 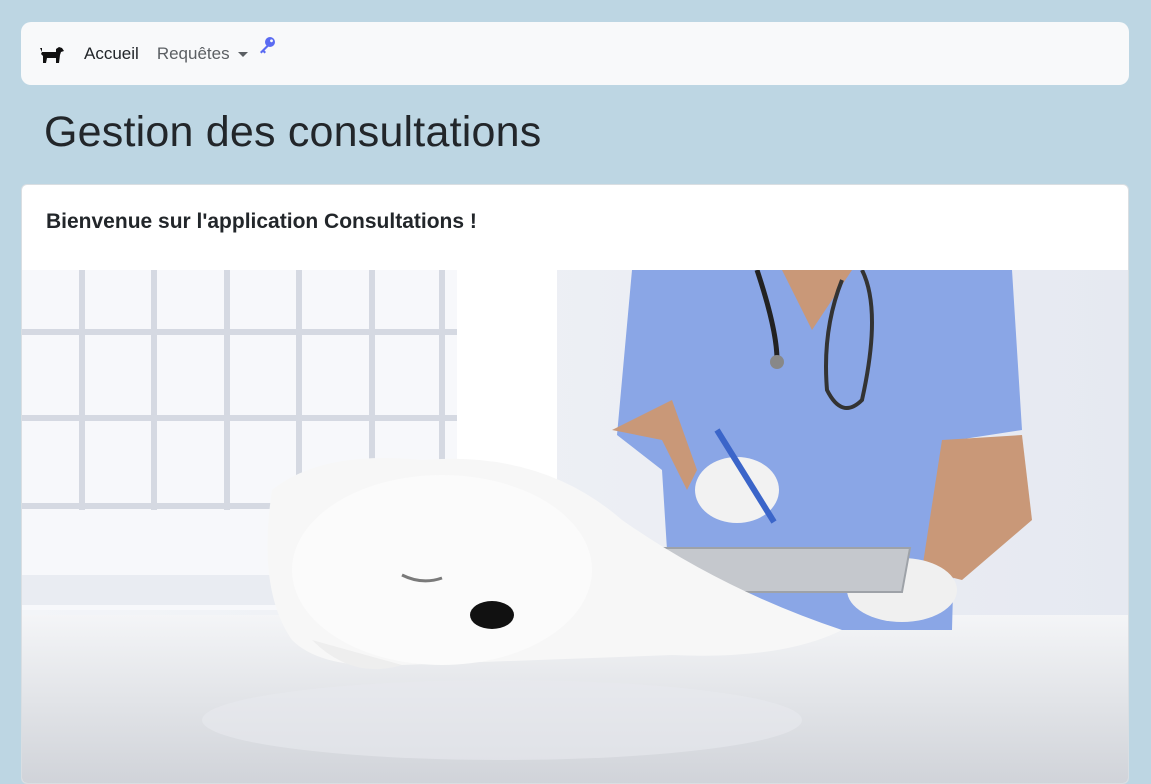 What do you see at coordinates (242, 54) in the screenshot?
I see `caret-down-icon` at bounding box center [242, 54].